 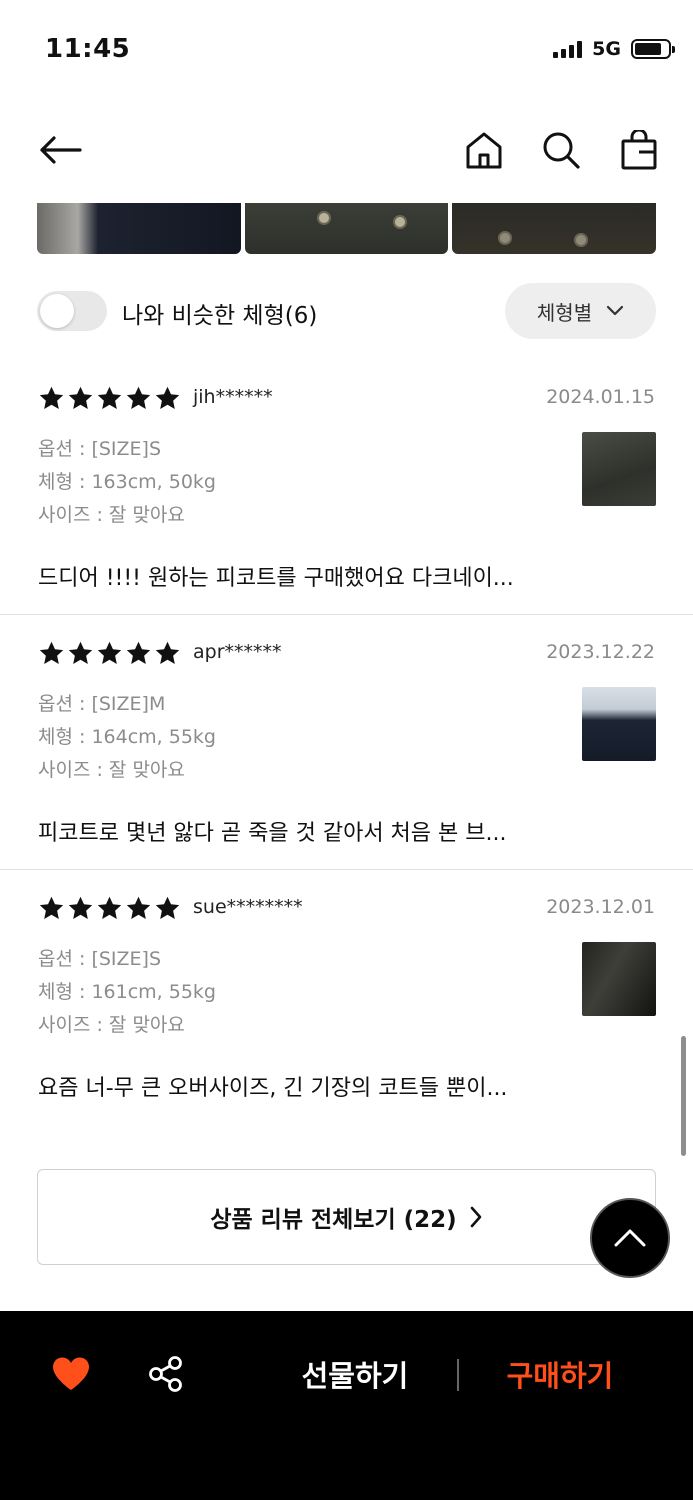 What do you see at coordinates (248, 907) in the screenshot?
I see `reviewer-name: sue********` at bounding box center [248, 907].